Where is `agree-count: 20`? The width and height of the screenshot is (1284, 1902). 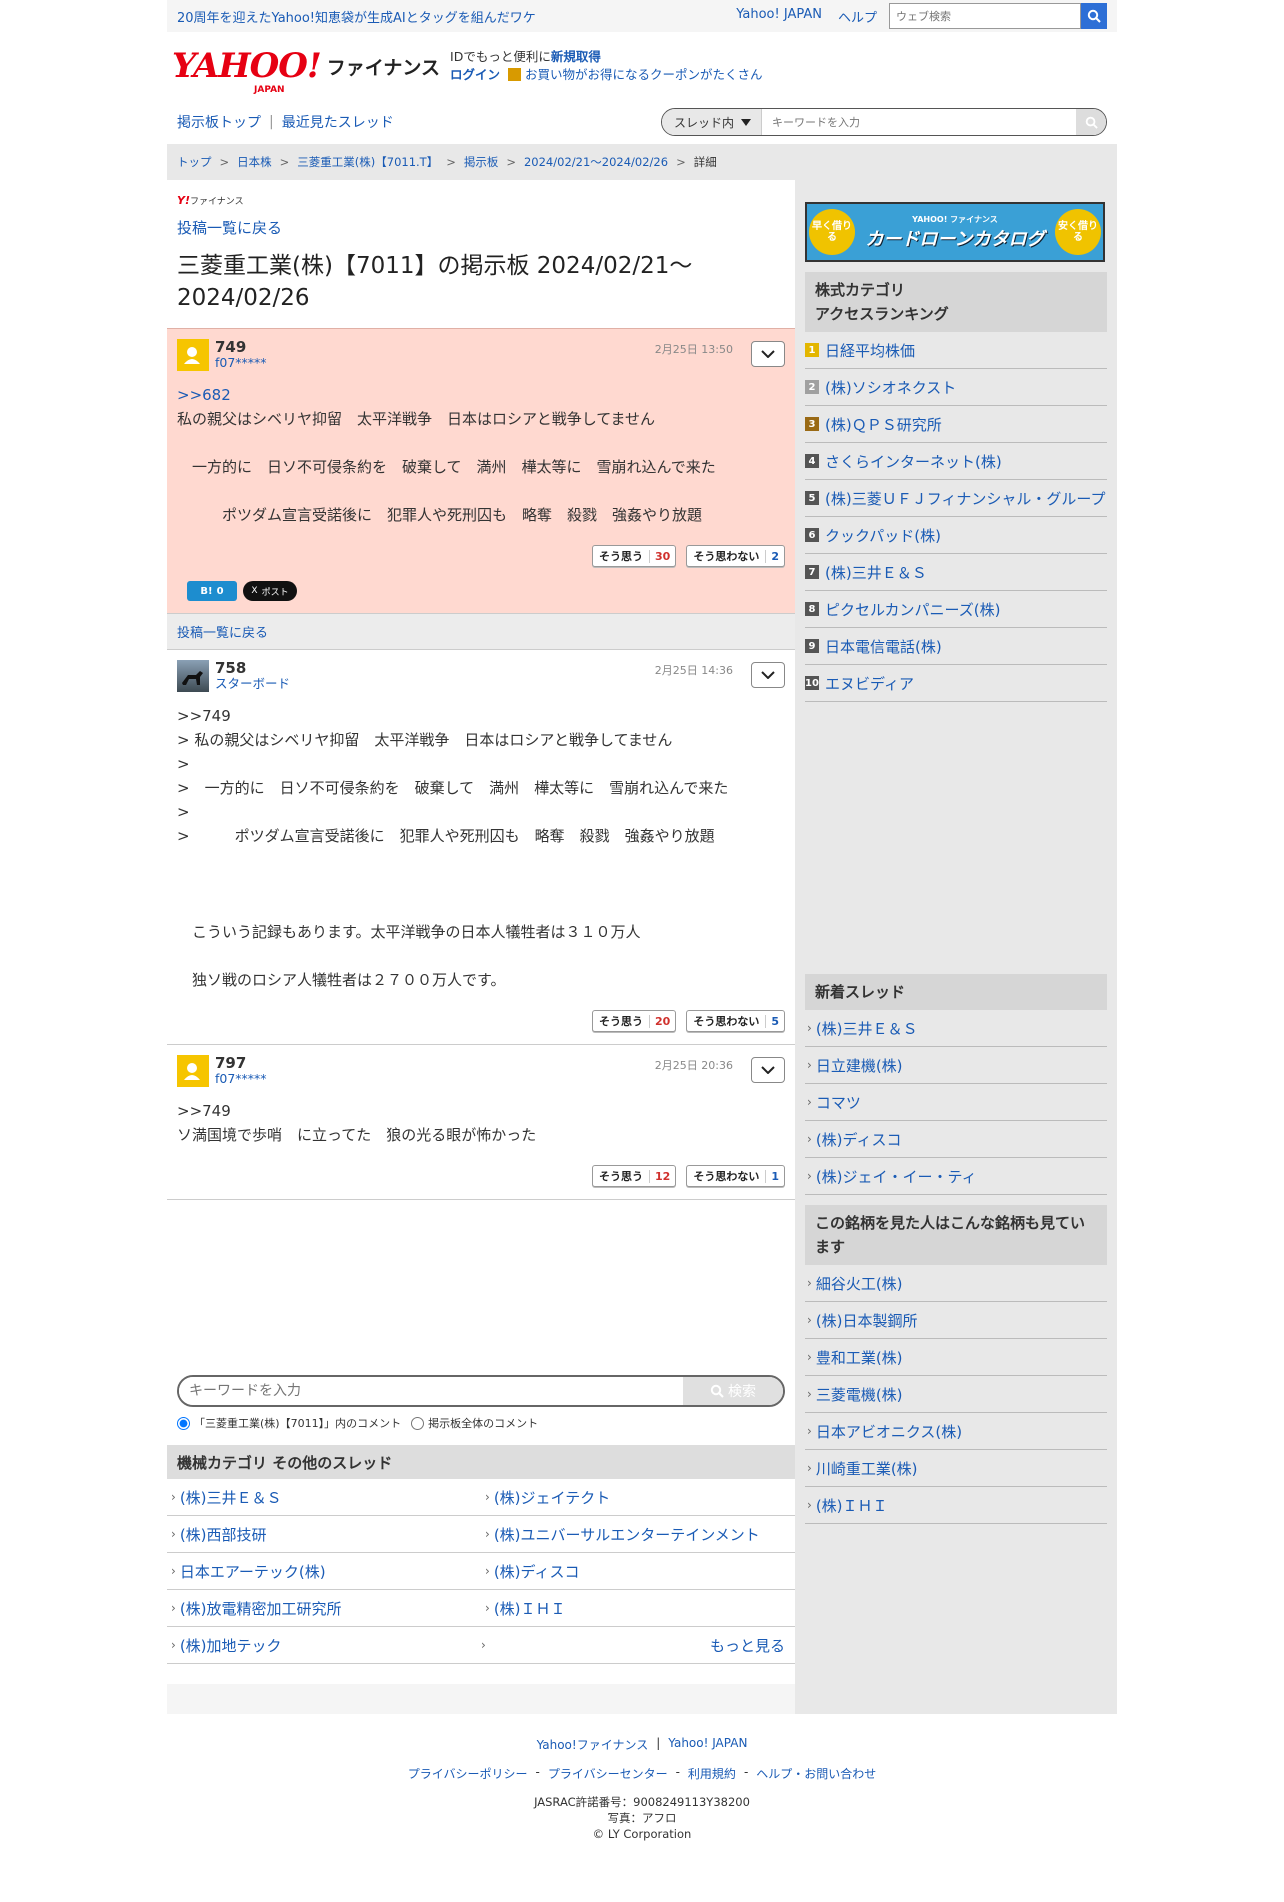 agree-count: 20 is located at coordinates (662, 1021).